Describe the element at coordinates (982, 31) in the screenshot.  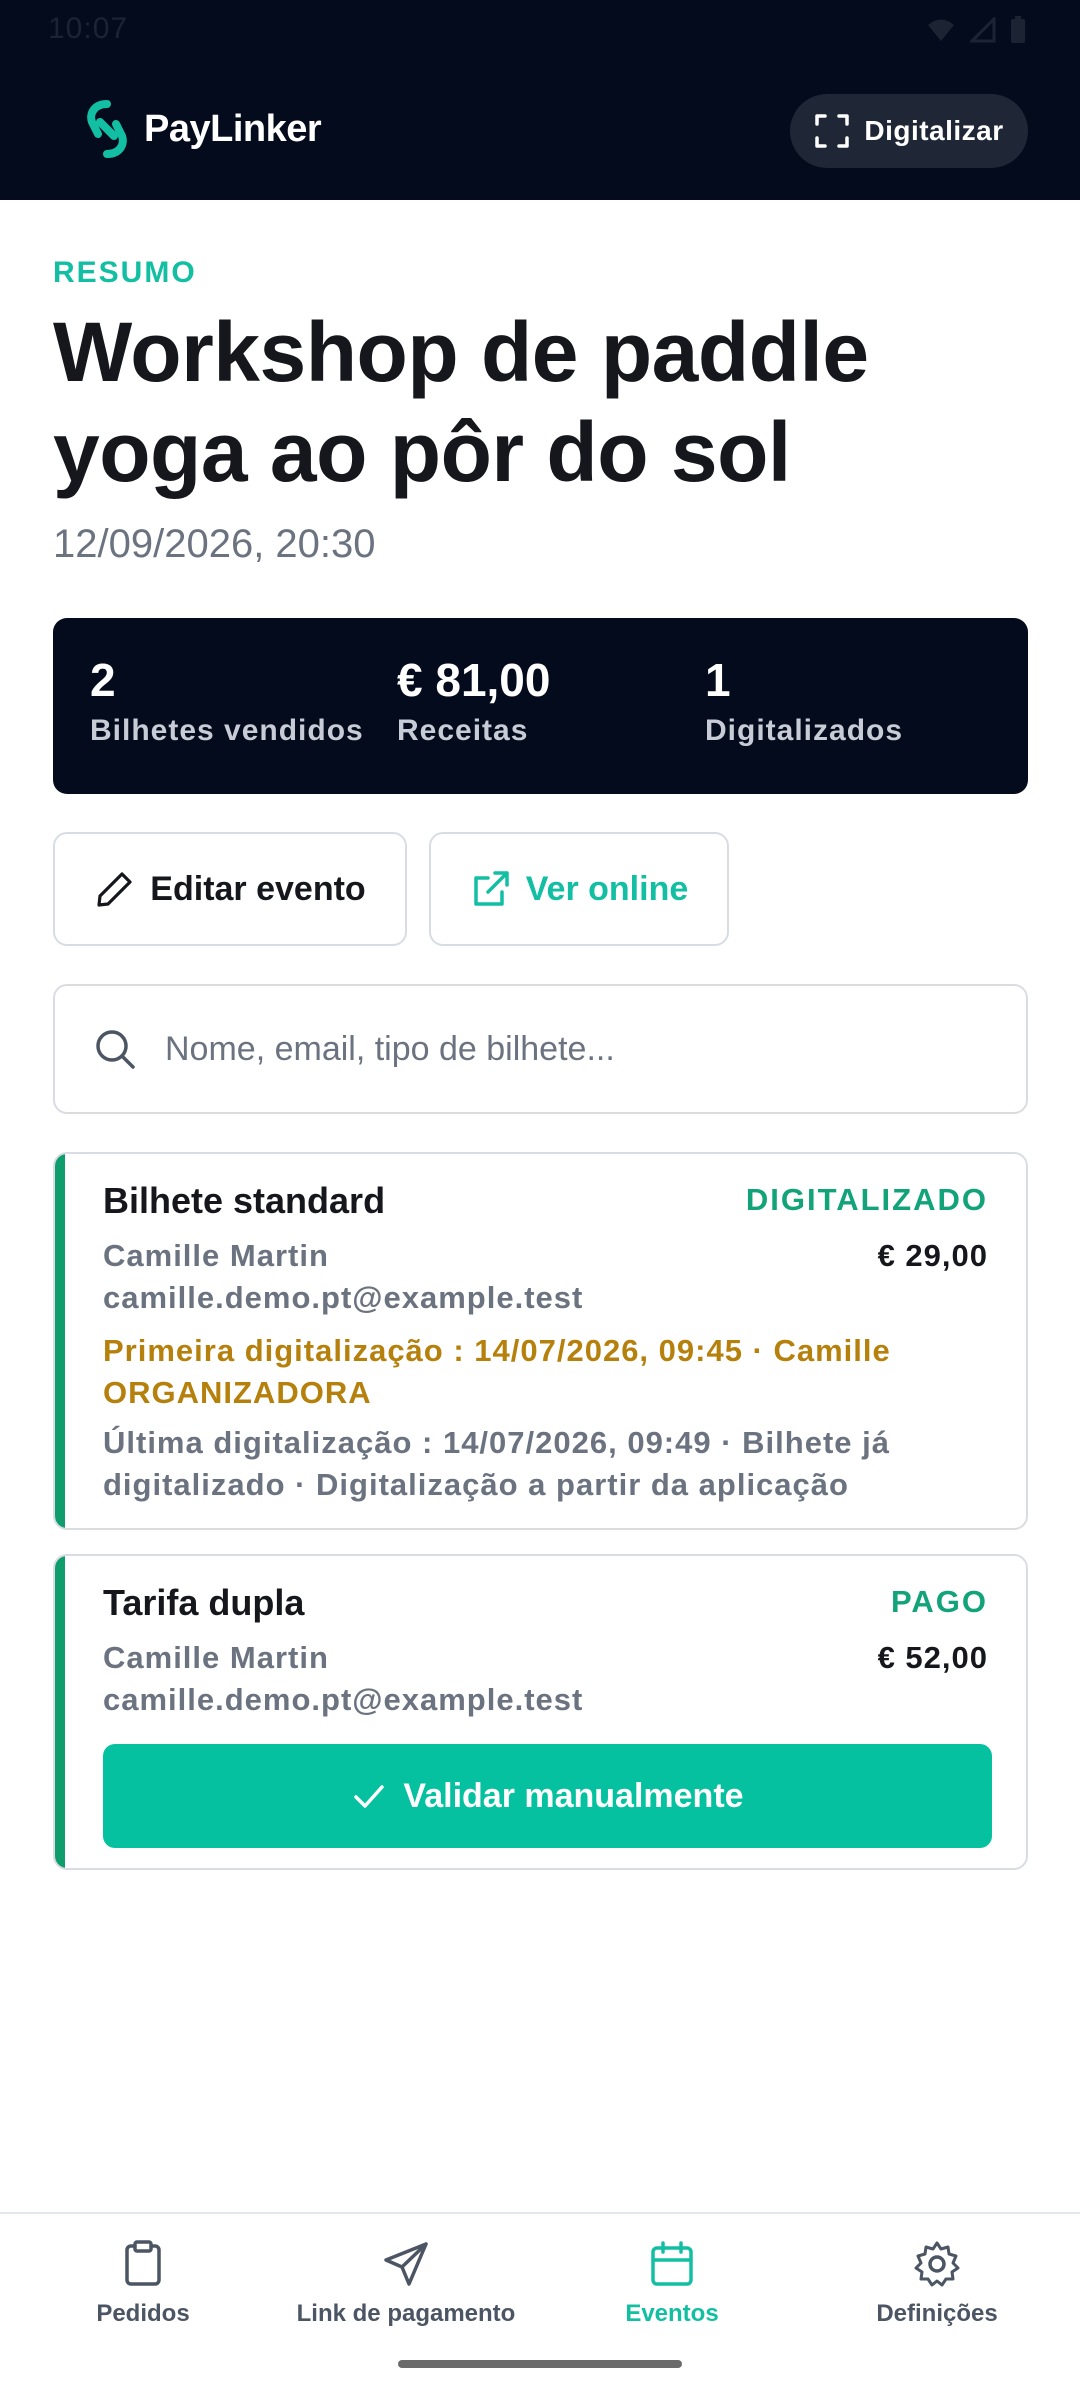
I see `signal-icon` at that location.